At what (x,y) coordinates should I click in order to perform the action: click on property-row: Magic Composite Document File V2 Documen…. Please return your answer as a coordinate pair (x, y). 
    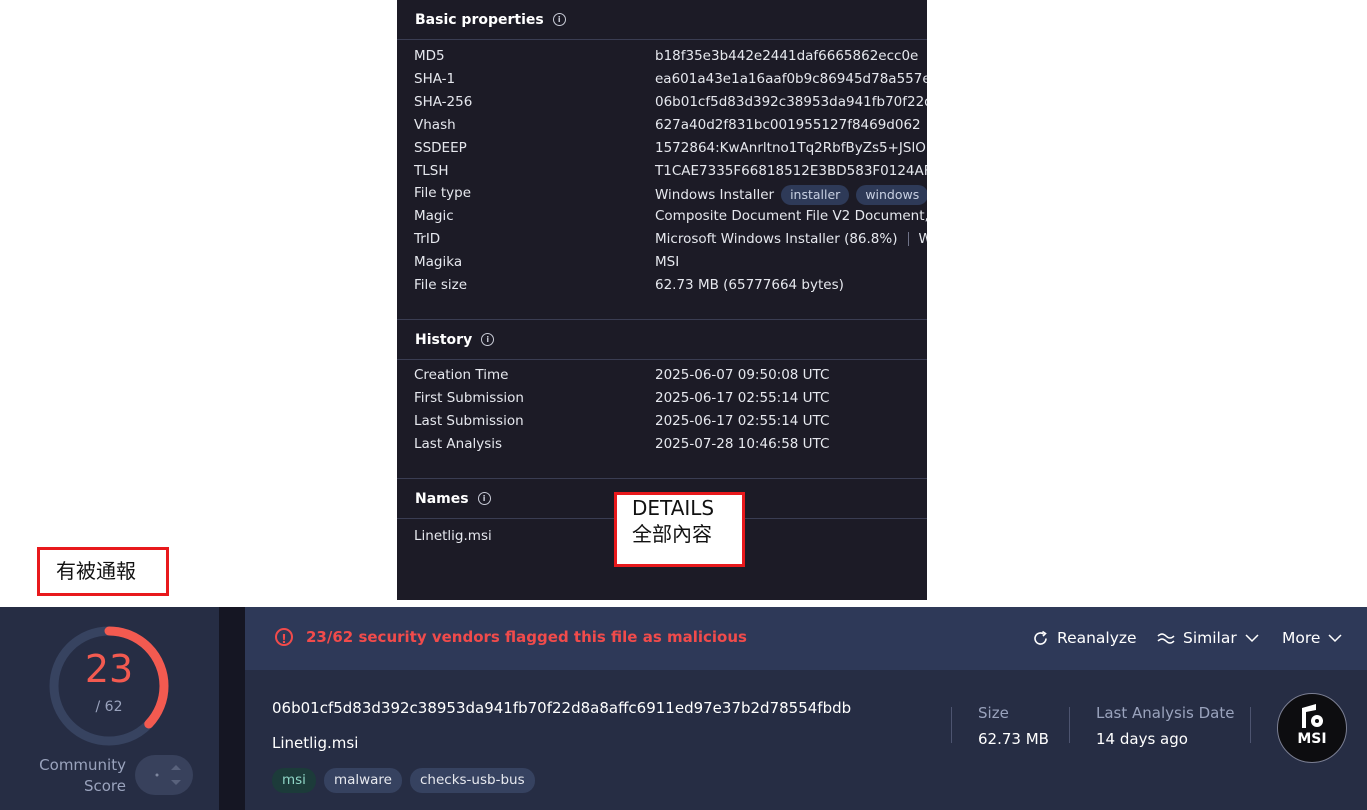
    Looking at the image, I should click on (670, 218).